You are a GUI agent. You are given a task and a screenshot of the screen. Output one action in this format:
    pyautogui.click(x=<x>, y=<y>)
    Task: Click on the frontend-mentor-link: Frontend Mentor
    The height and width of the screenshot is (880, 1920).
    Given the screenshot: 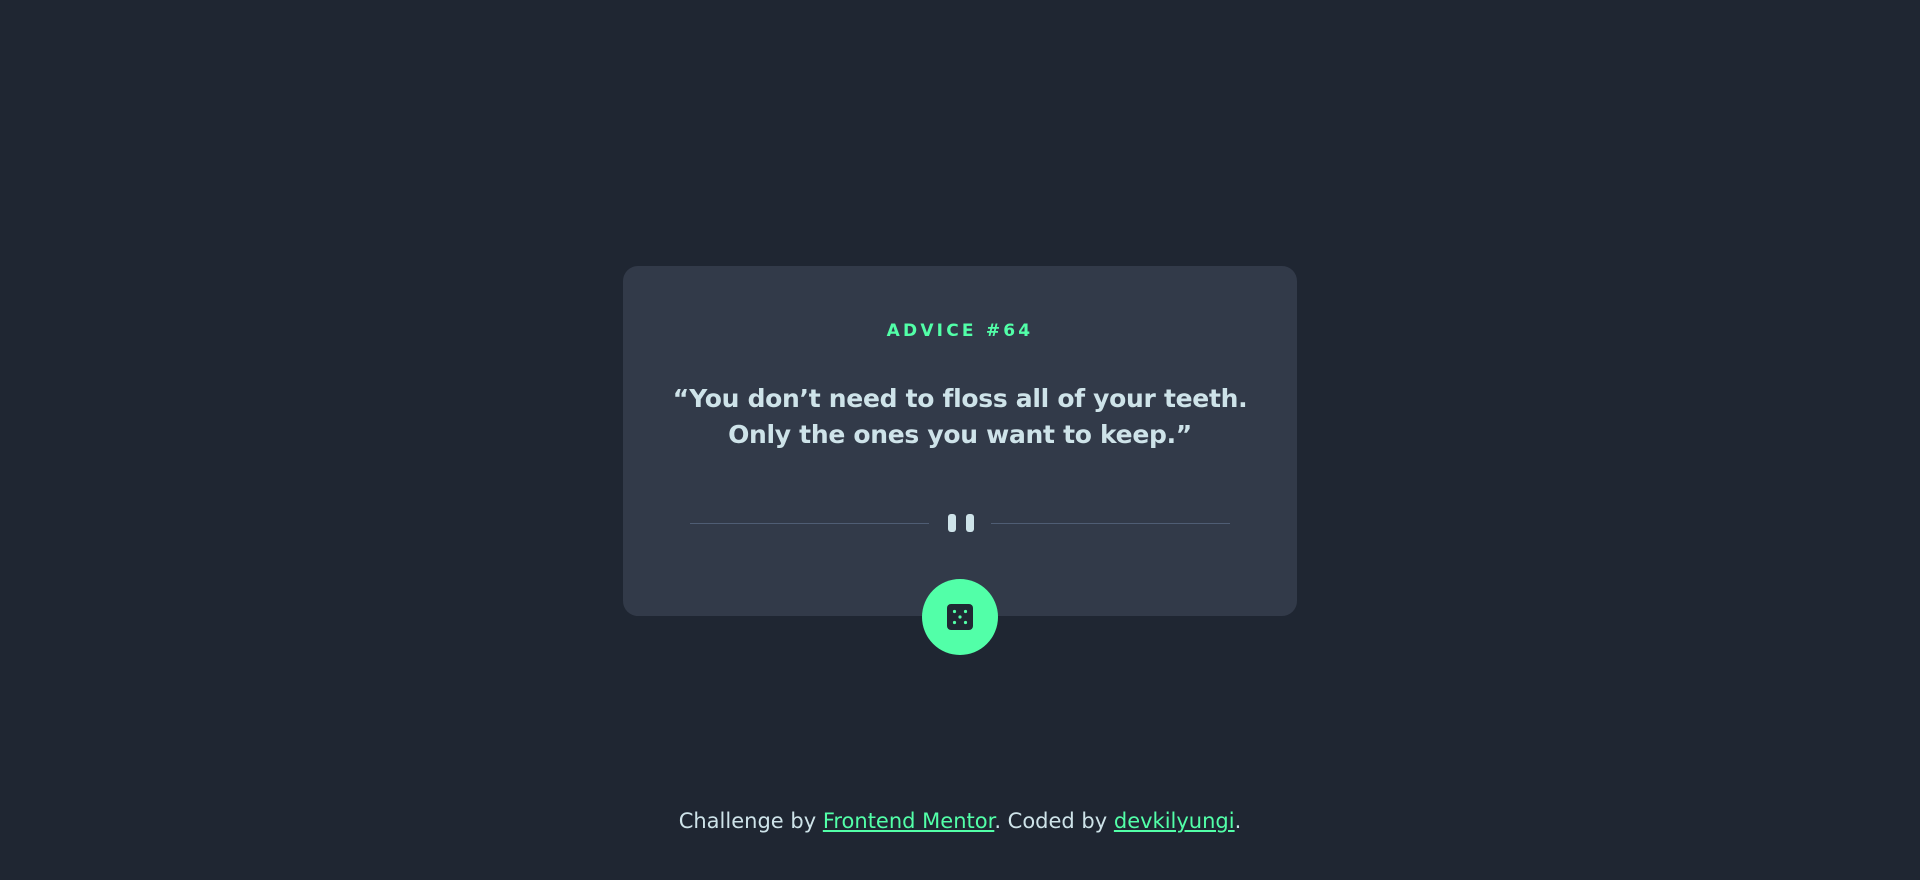 What is the action you would take?
    pyautogui.click(x=909, y=821)
    